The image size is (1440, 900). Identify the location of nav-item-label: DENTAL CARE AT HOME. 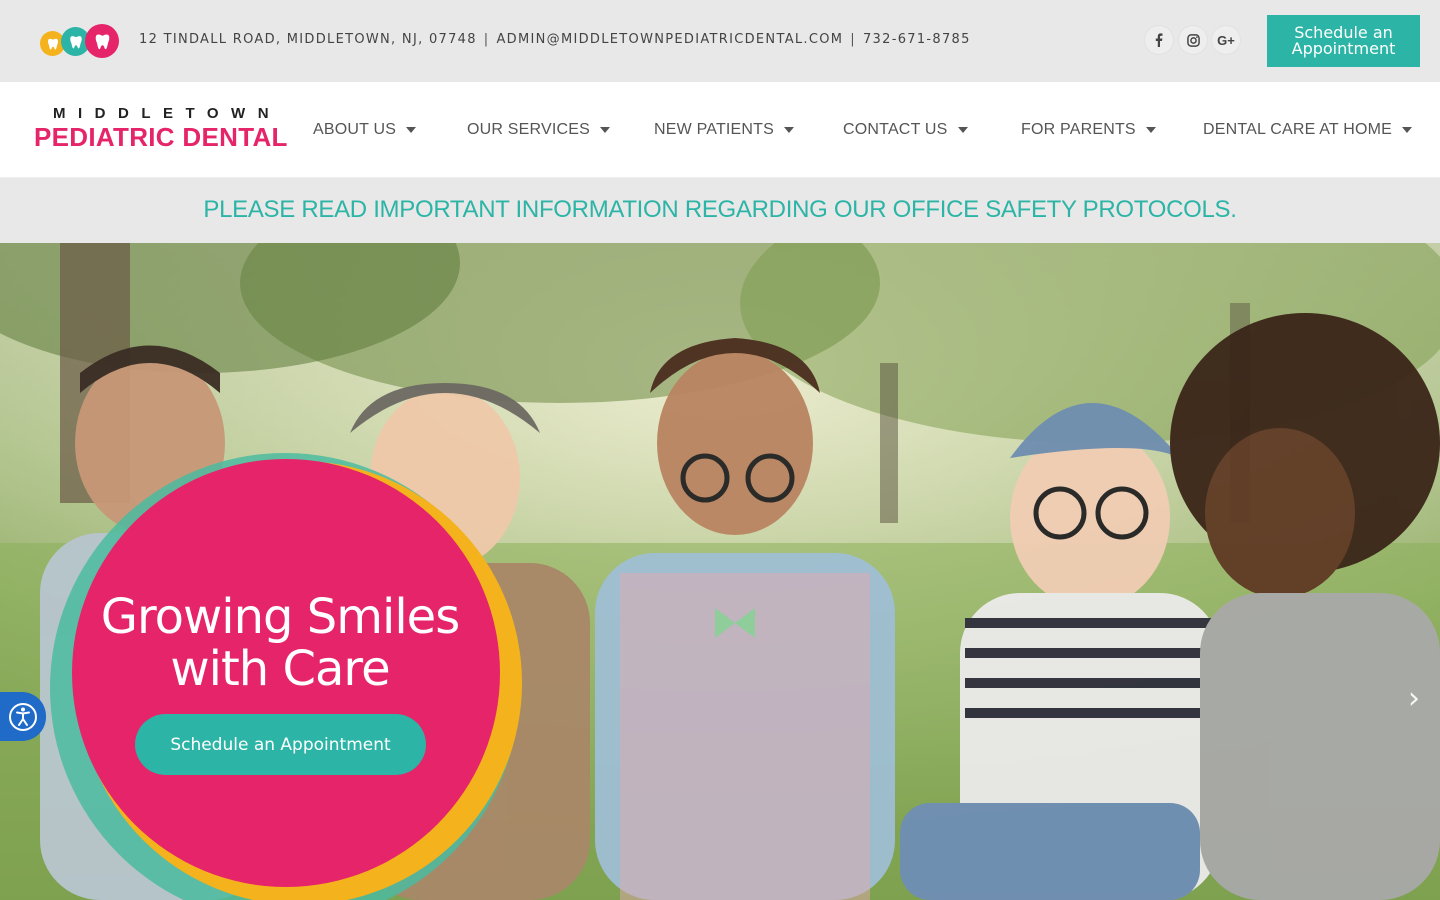
(1298, 129).